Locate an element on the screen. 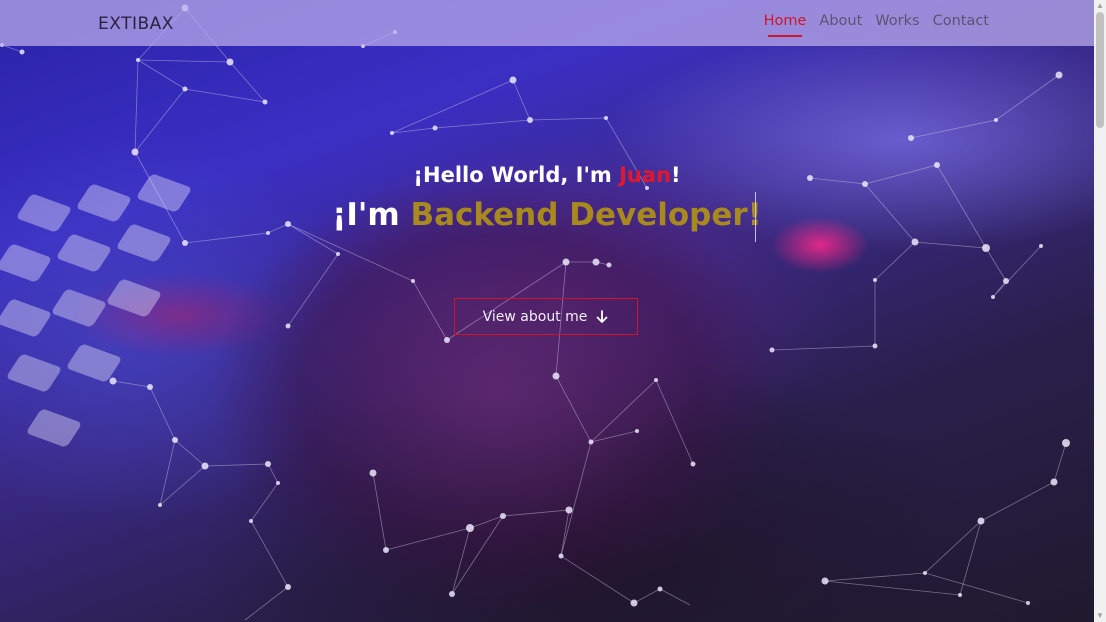 The height and width of the screenshot is (622, 1106). brand-logo: EXTIBAX is located at coordinates (136, 24).